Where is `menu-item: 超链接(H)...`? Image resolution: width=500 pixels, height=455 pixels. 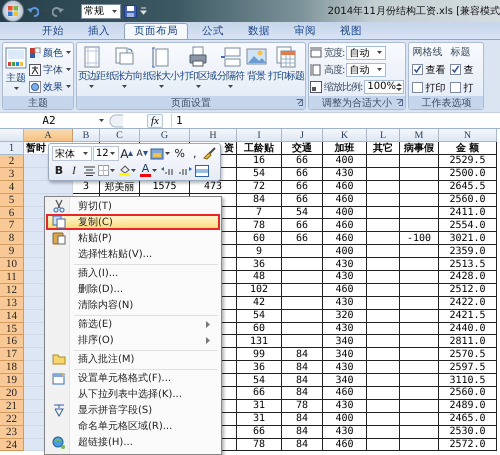 menu-item: 超链接(H)... is located at coordinates (133, 442).